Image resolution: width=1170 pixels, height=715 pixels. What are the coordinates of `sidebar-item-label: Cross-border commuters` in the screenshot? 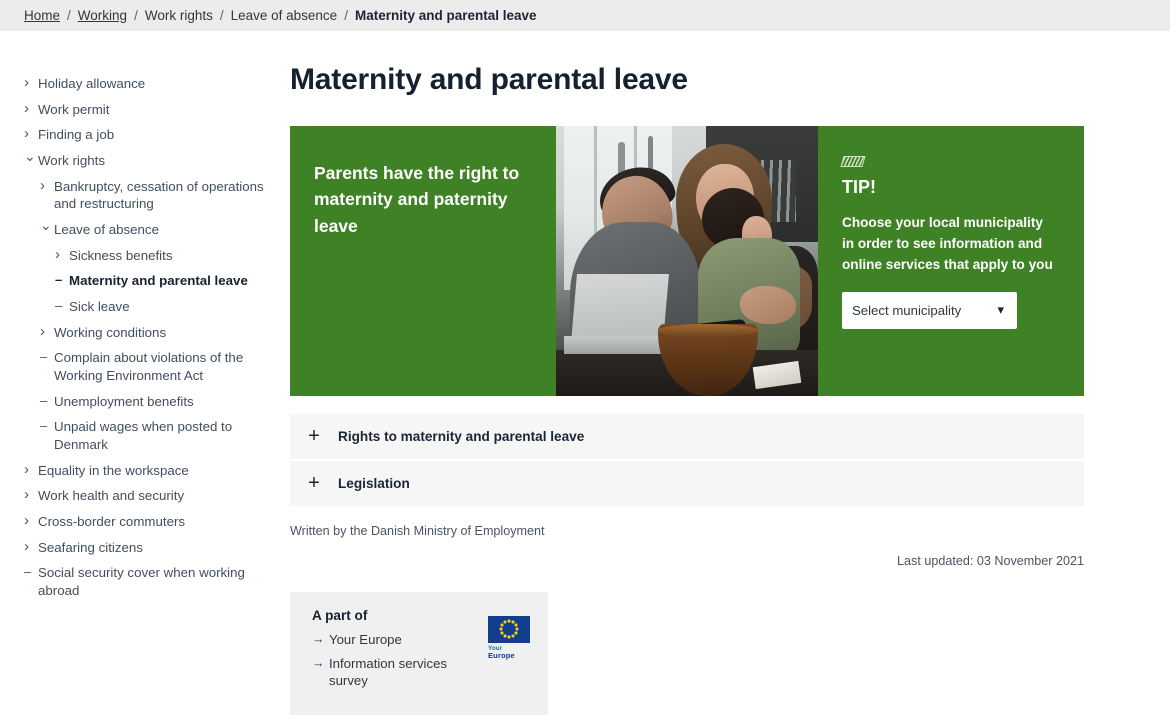 It's located at (112, 522).